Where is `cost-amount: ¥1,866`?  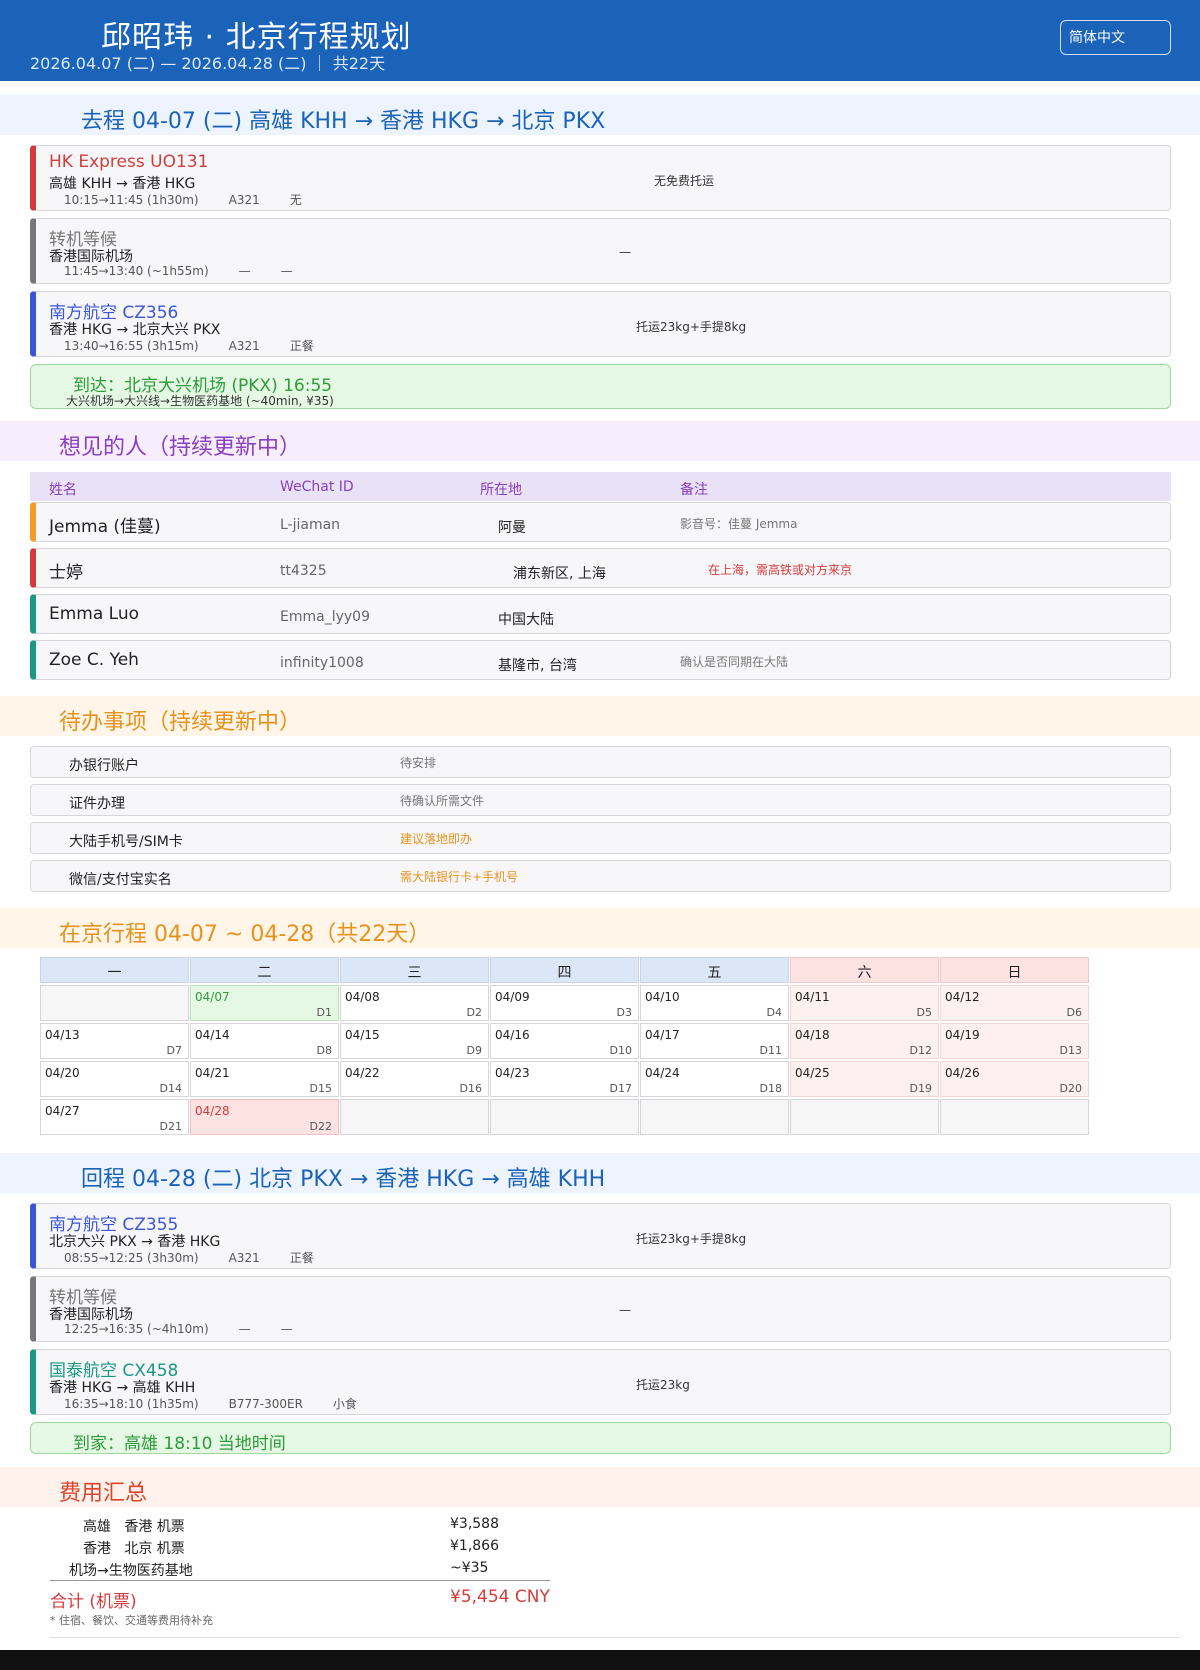
cost-amount: ¥1,866 is located at coordinates (474, 1546).